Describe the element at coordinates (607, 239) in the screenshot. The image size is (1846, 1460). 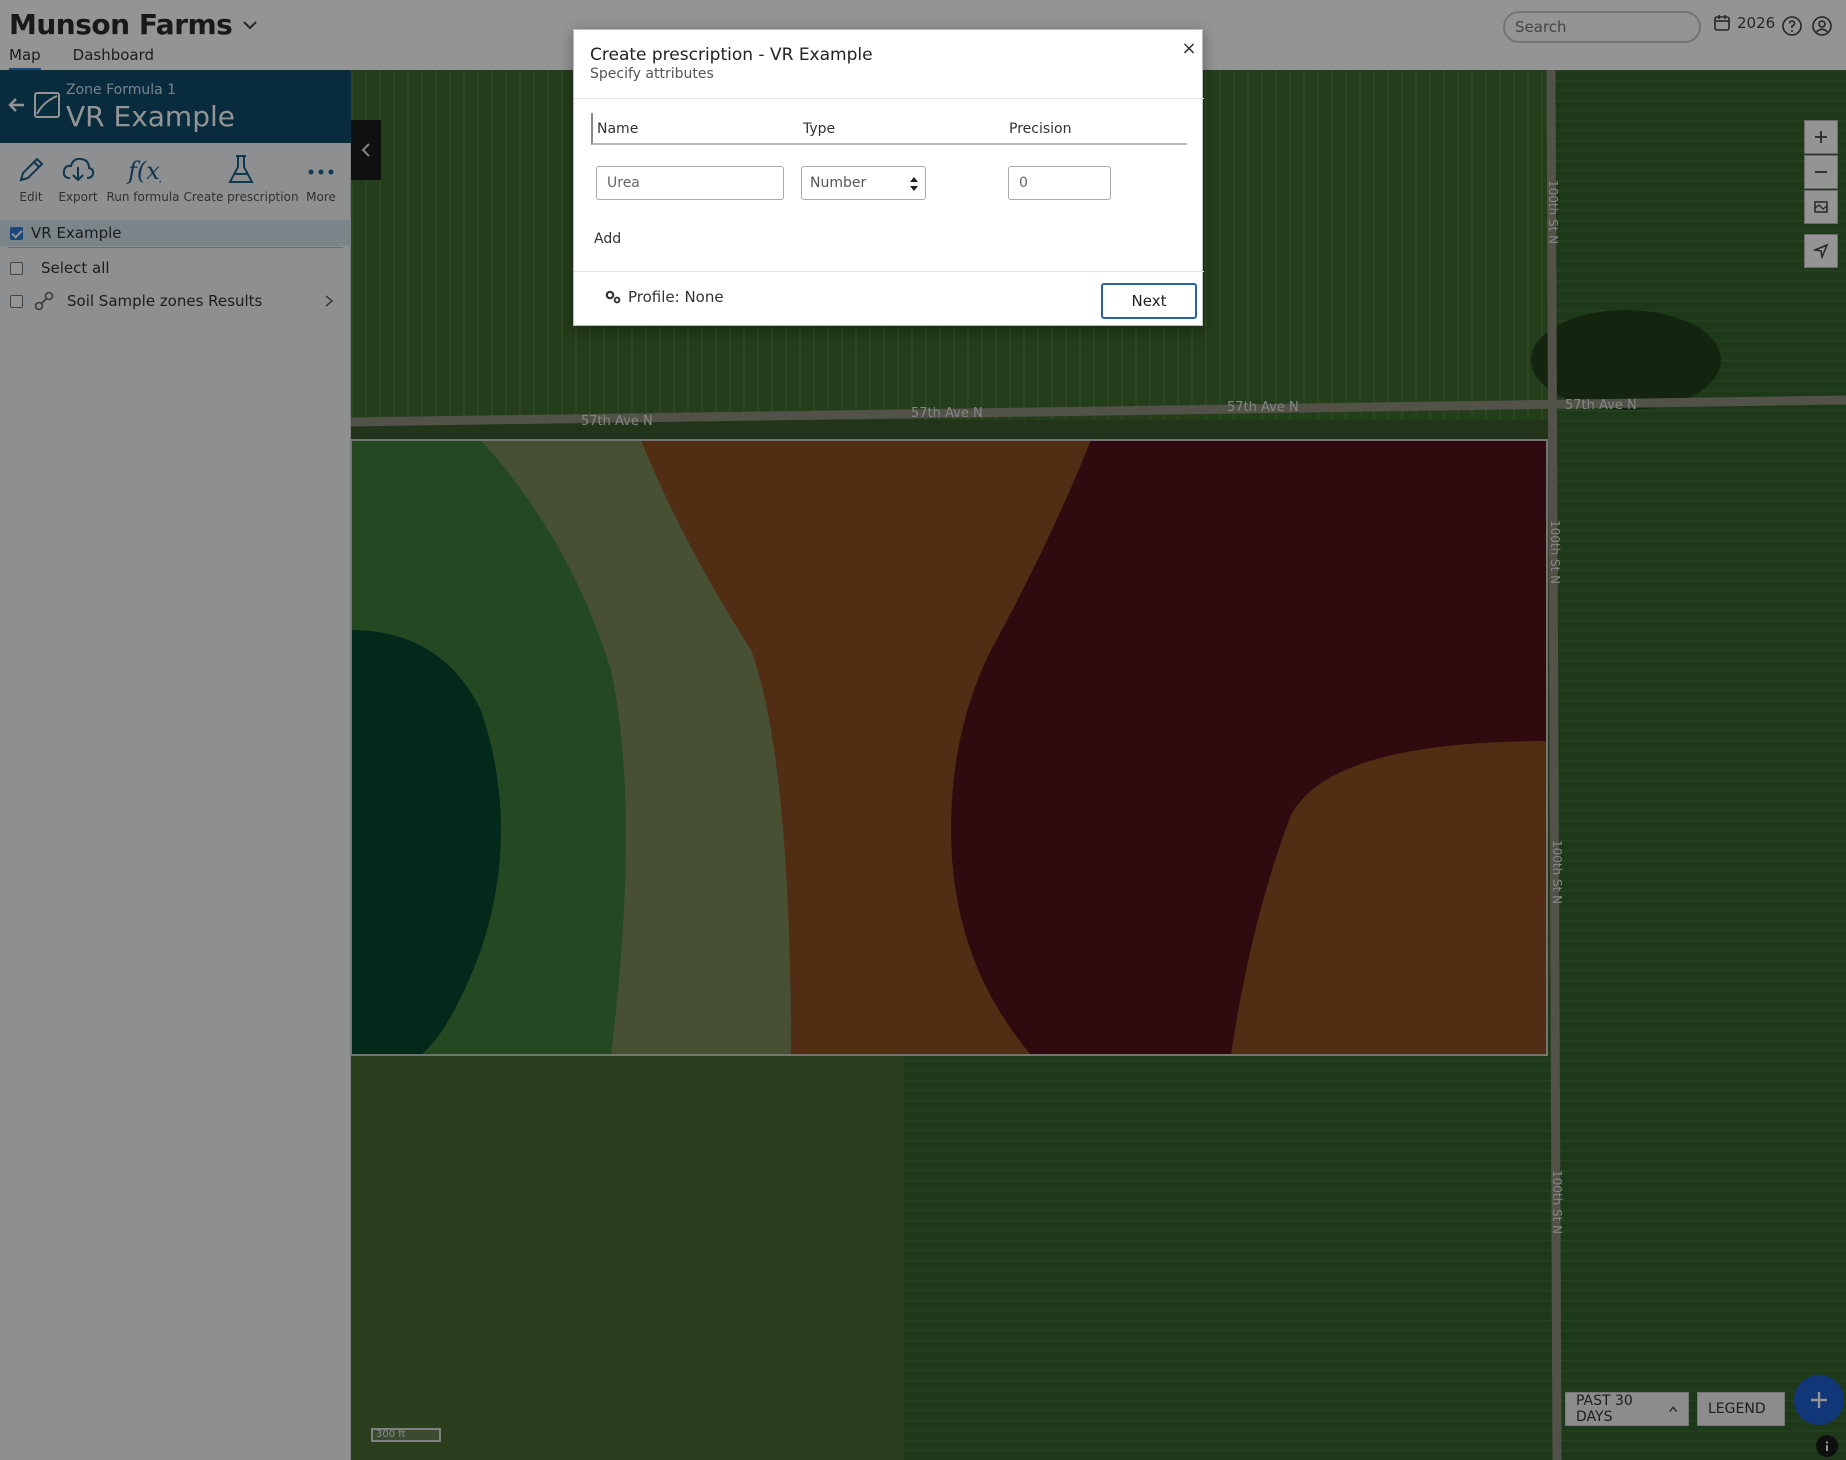
I see `add-attribute-link: Add` at that location.